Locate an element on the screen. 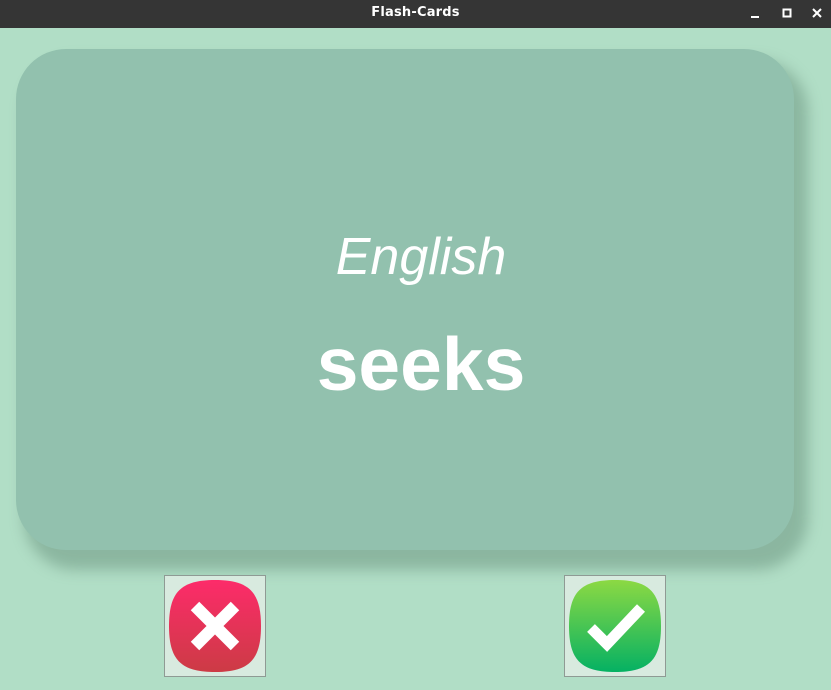 The height and width of the screenshot is (690, 831). maximize-icon is located at coordinates (787, 13).